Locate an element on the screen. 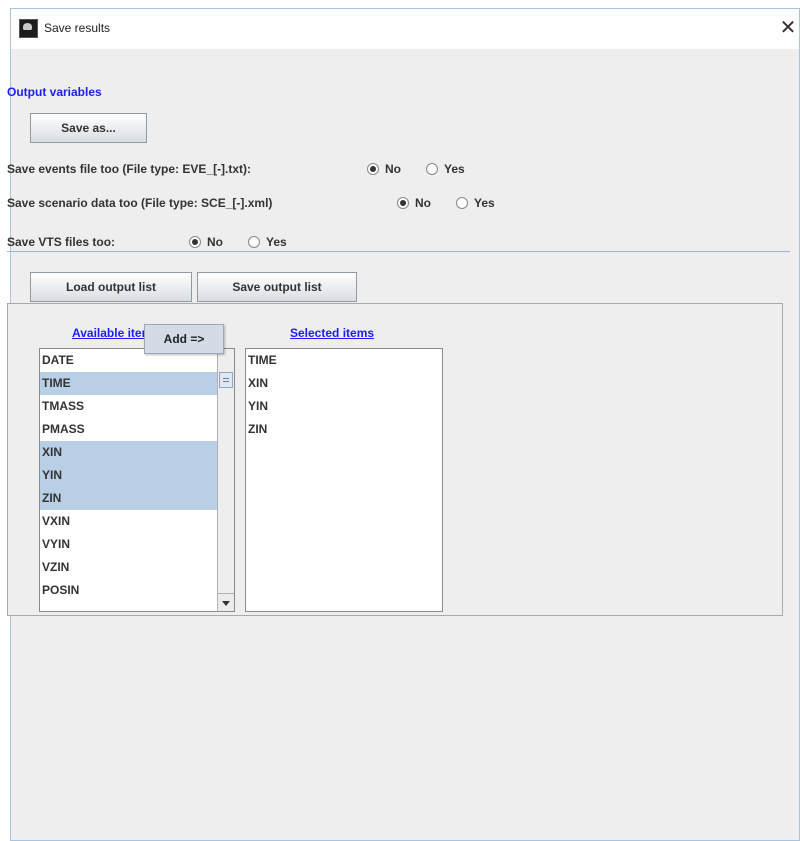 This screenshot has width=800, height=841. selected-item: ZIN is located at coordinates (344, 429).